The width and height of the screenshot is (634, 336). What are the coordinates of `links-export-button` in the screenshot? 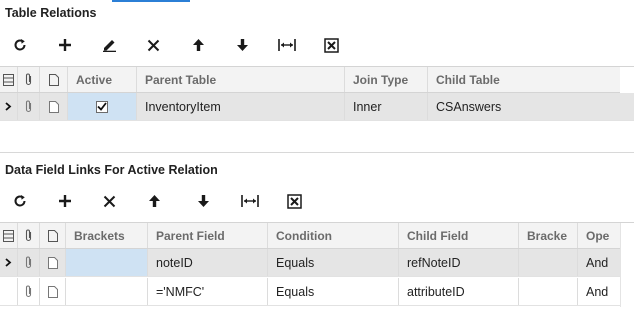 It's located at (294, 201).